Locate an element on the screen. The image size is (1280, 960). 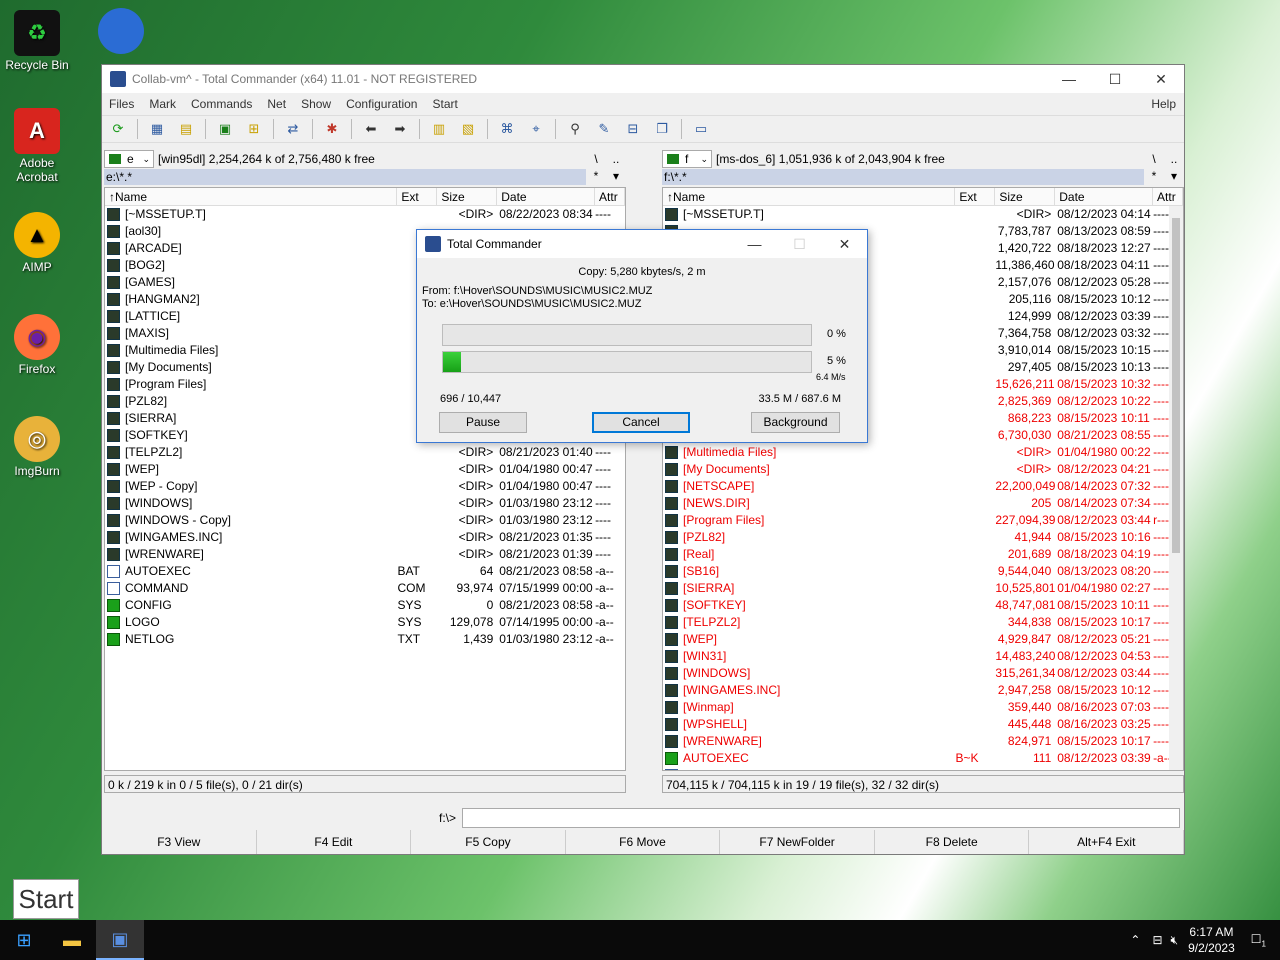
sync-dirs-icon: ⊟ is located at coordinates (633, 129).